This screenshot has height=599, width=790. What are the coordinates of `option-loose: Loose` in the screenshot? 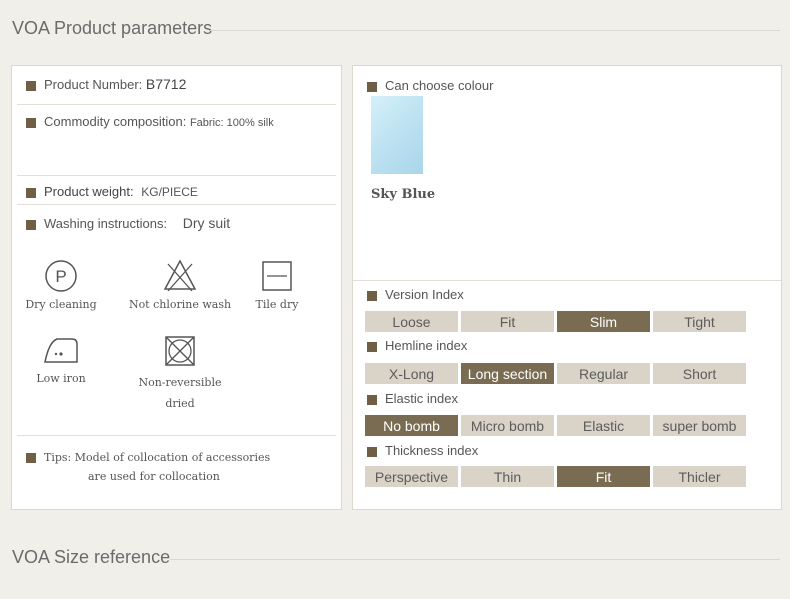 It's located at (411, 321).